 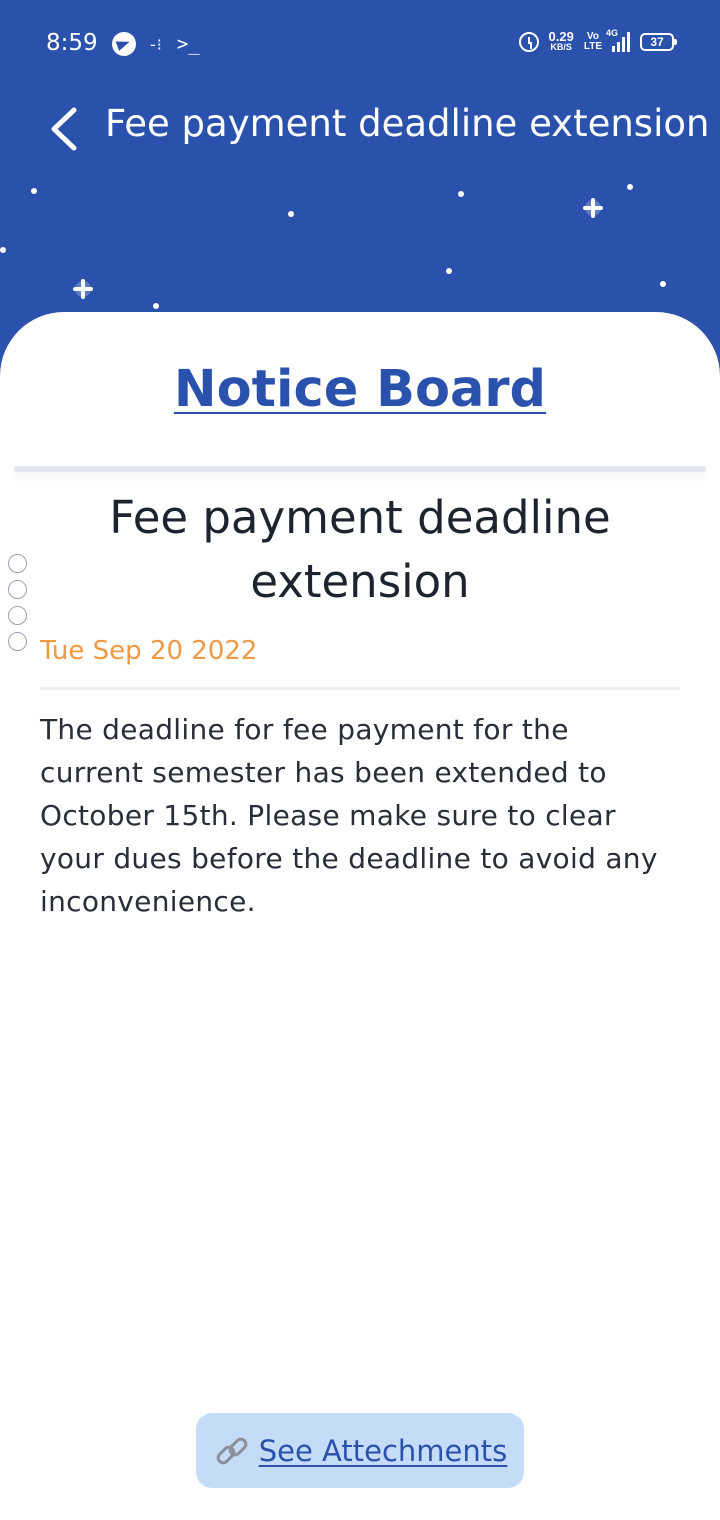 I want to click on nav-title: Fee payment deadline extension, so click(x=407, y=123).